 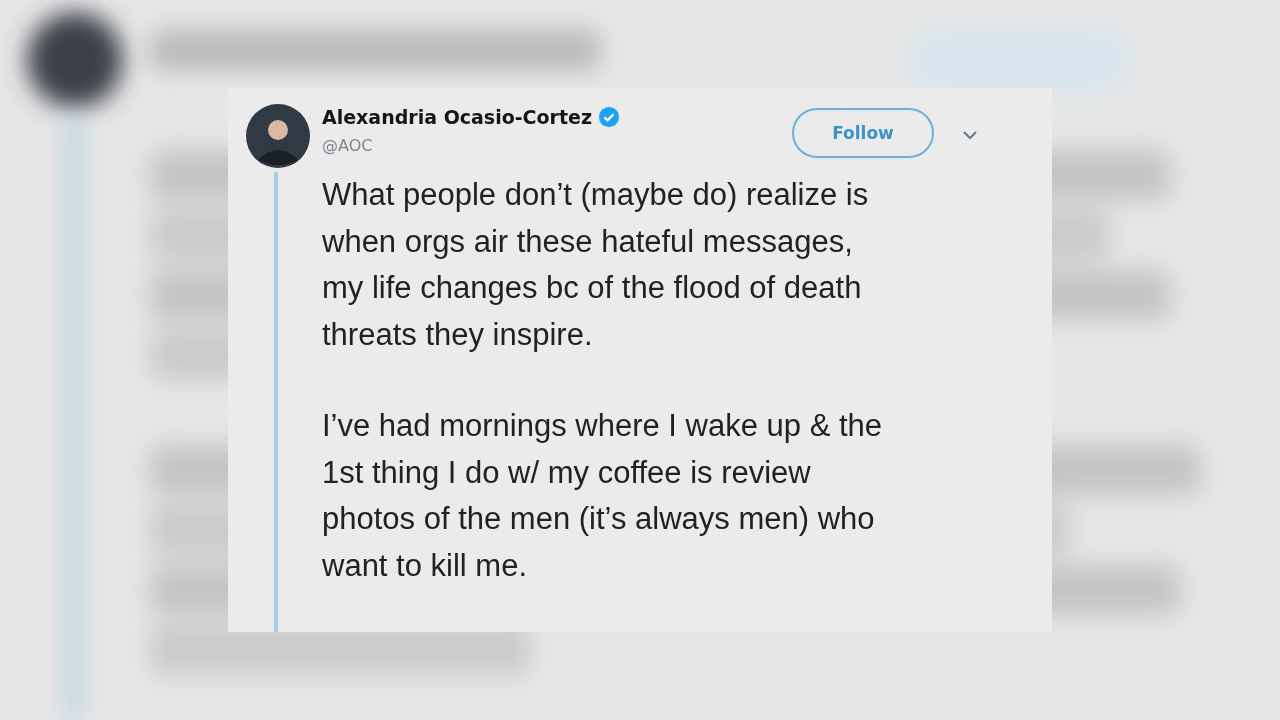 What do you see at coordinates (863, 133) in the screenshot?
I see `follow-button: Follow` at bounding box center [863, 133].